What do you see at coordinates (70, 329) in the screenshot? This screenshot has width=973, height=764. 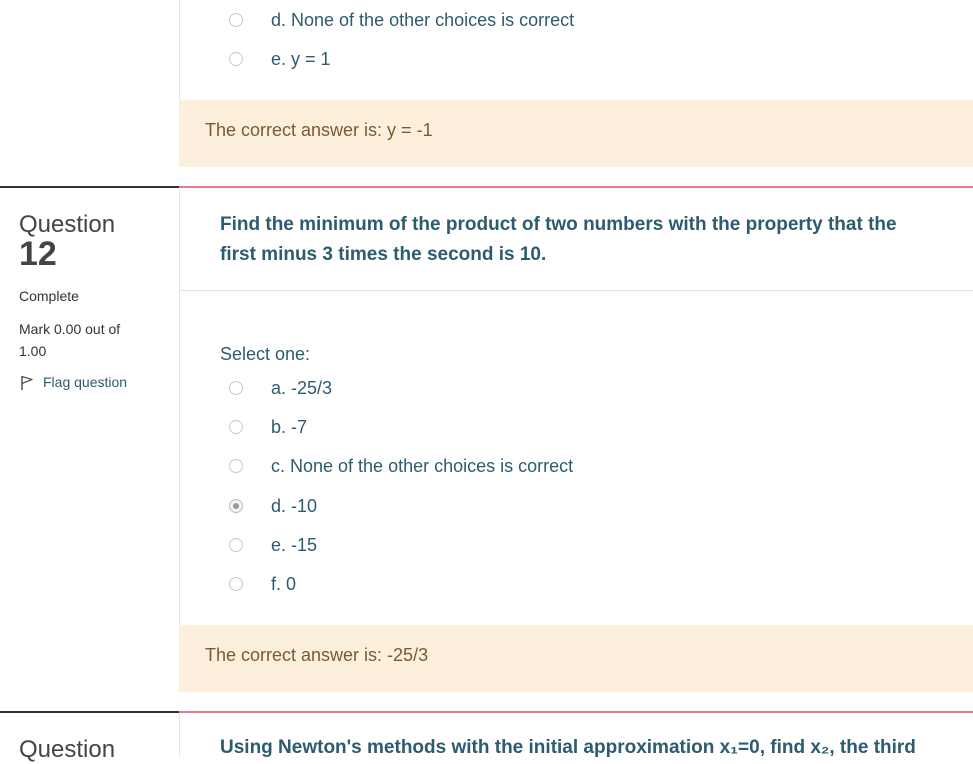 I see `question-mark: Mark 0.00 out of` at bounding box center [70, 329].